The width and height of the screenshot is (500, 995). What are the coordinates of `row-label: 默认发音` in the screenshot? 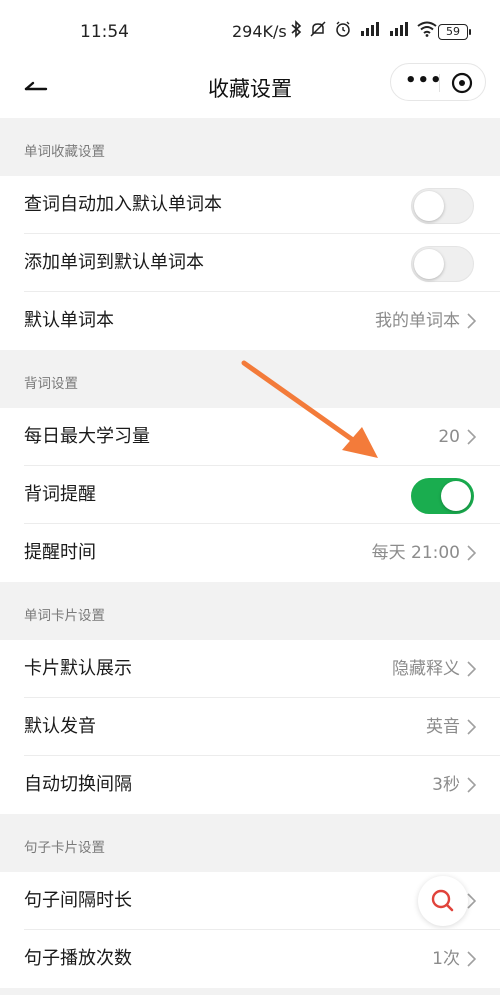 It's located at (60, 726).